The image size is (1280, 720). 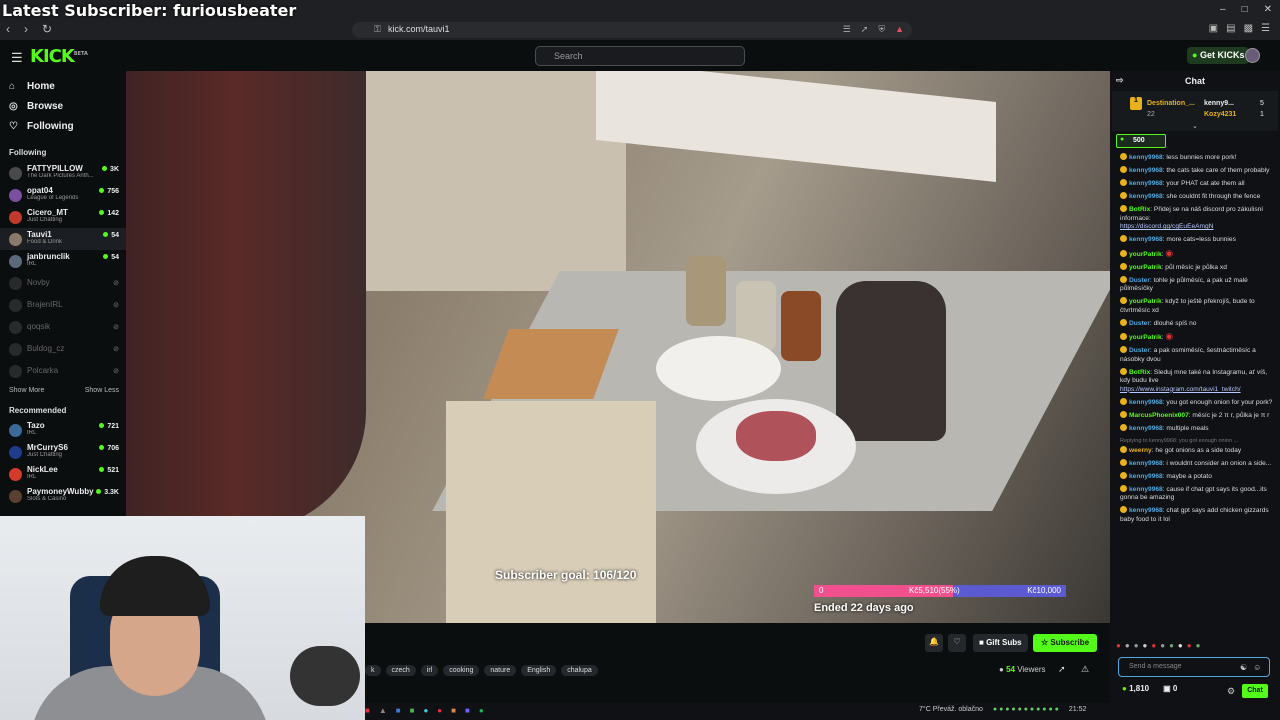 What do you see at coordinates (400, 670) in the screenshot?
I see `tag-czech: czech` at bounding box center [400, 670].